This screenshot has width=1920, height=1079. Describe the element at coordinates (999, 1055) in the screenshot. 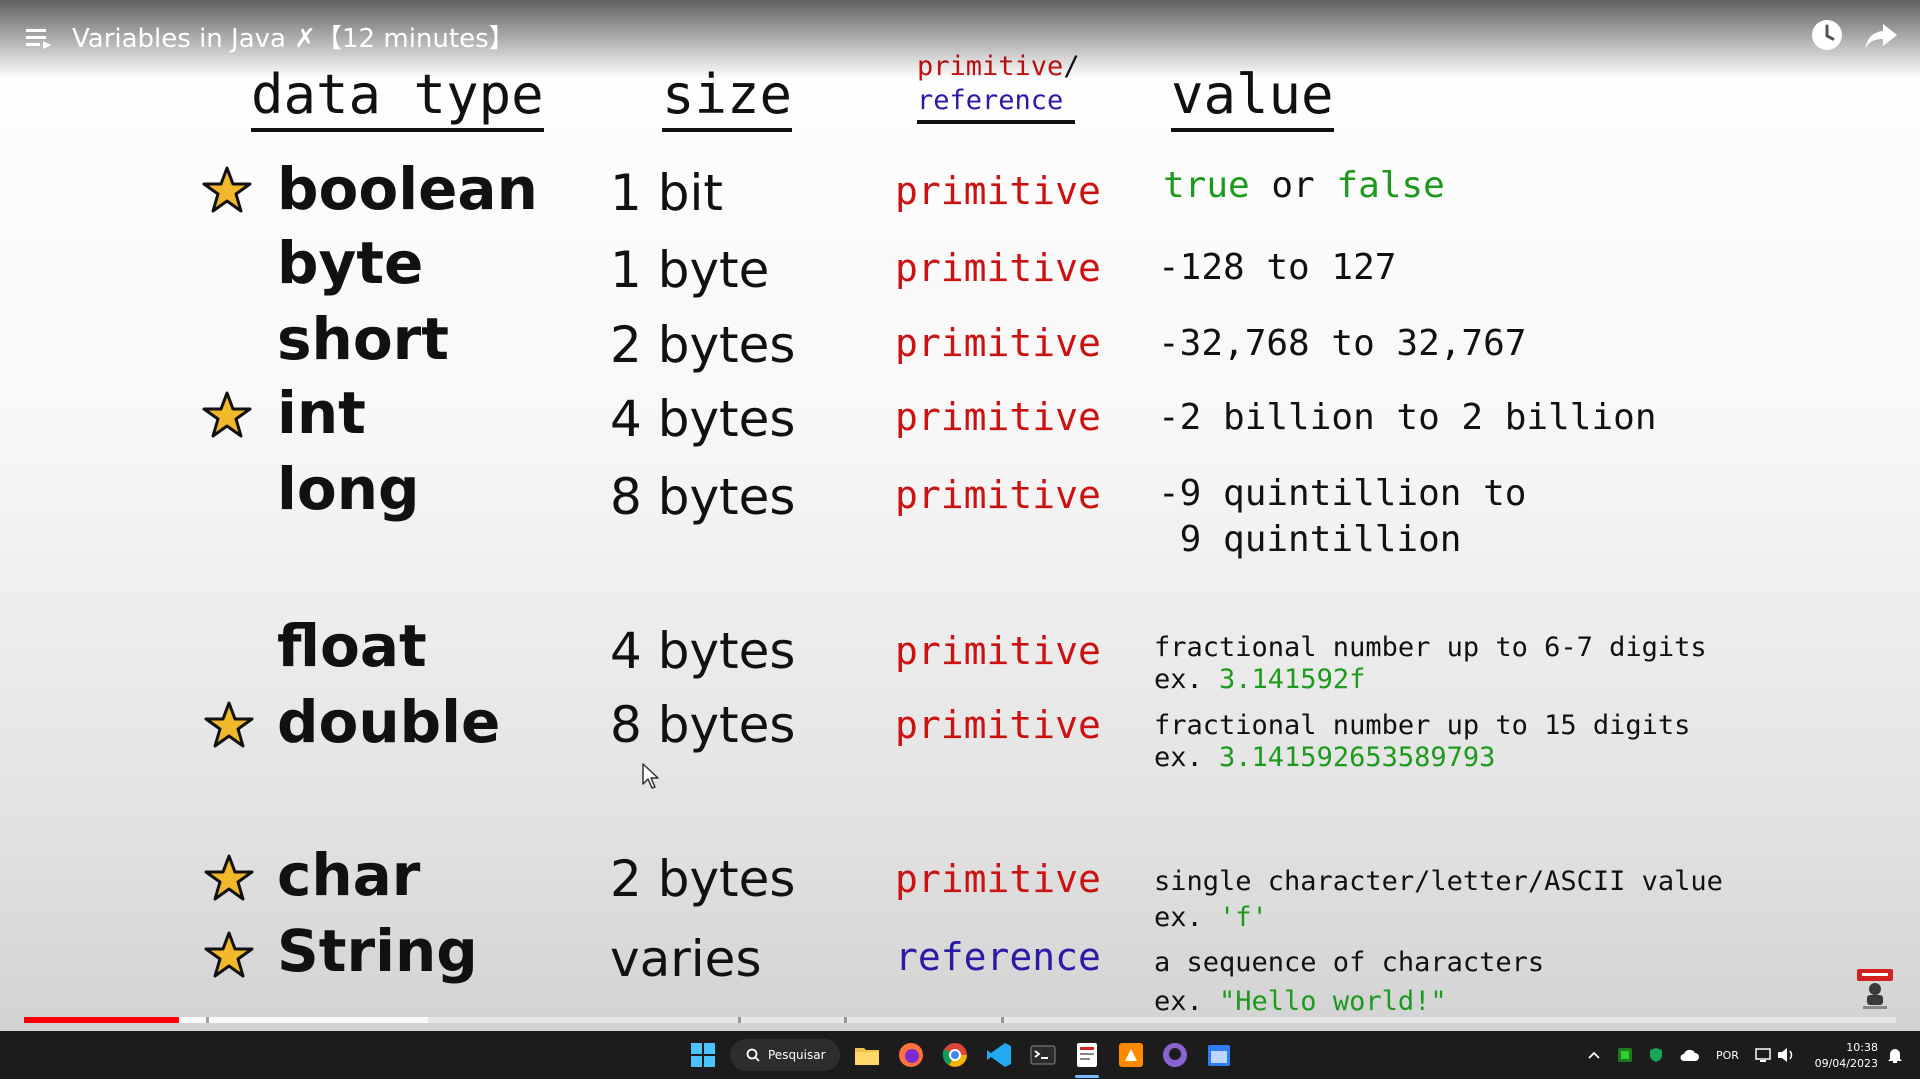

I see `vscode-icon` at that location.